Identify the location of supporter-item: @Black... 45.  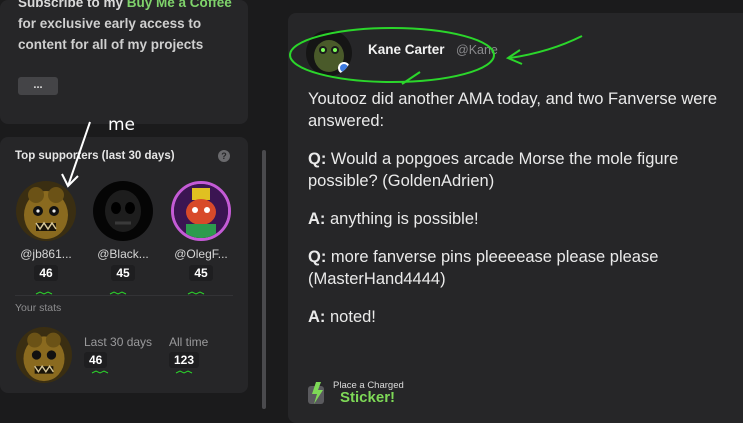
(123, 231).